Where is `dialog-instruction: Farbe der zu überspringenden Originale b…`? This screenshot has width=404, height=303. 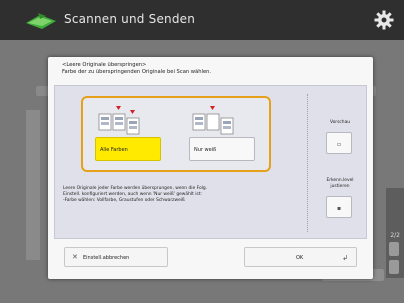
dialog-instruction: Farbe der zu überspringenden Originale b… is located at coordinates (137, 72).